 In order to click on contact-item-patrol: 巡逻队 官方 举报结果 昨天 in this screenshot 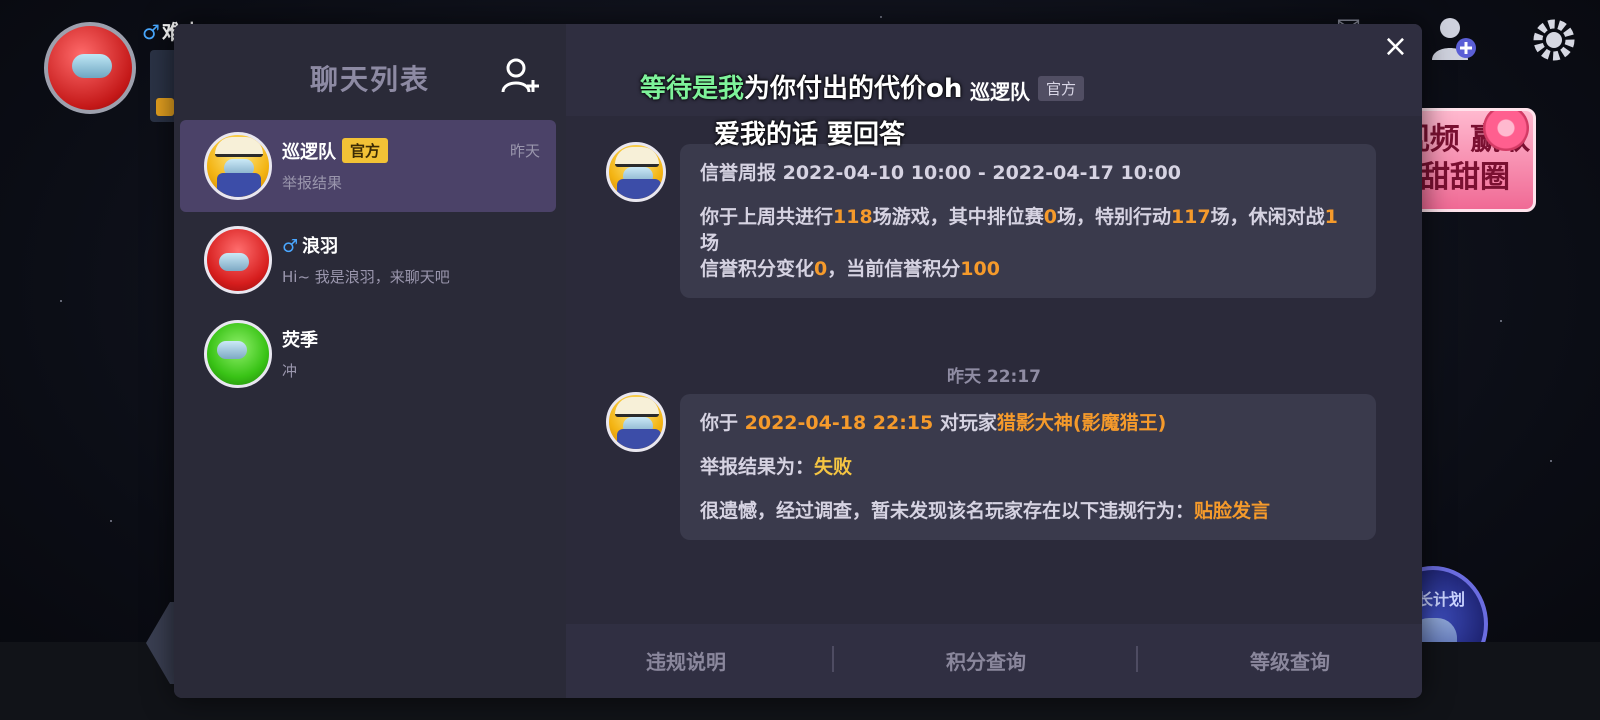, I will do `click(368, 166)`.